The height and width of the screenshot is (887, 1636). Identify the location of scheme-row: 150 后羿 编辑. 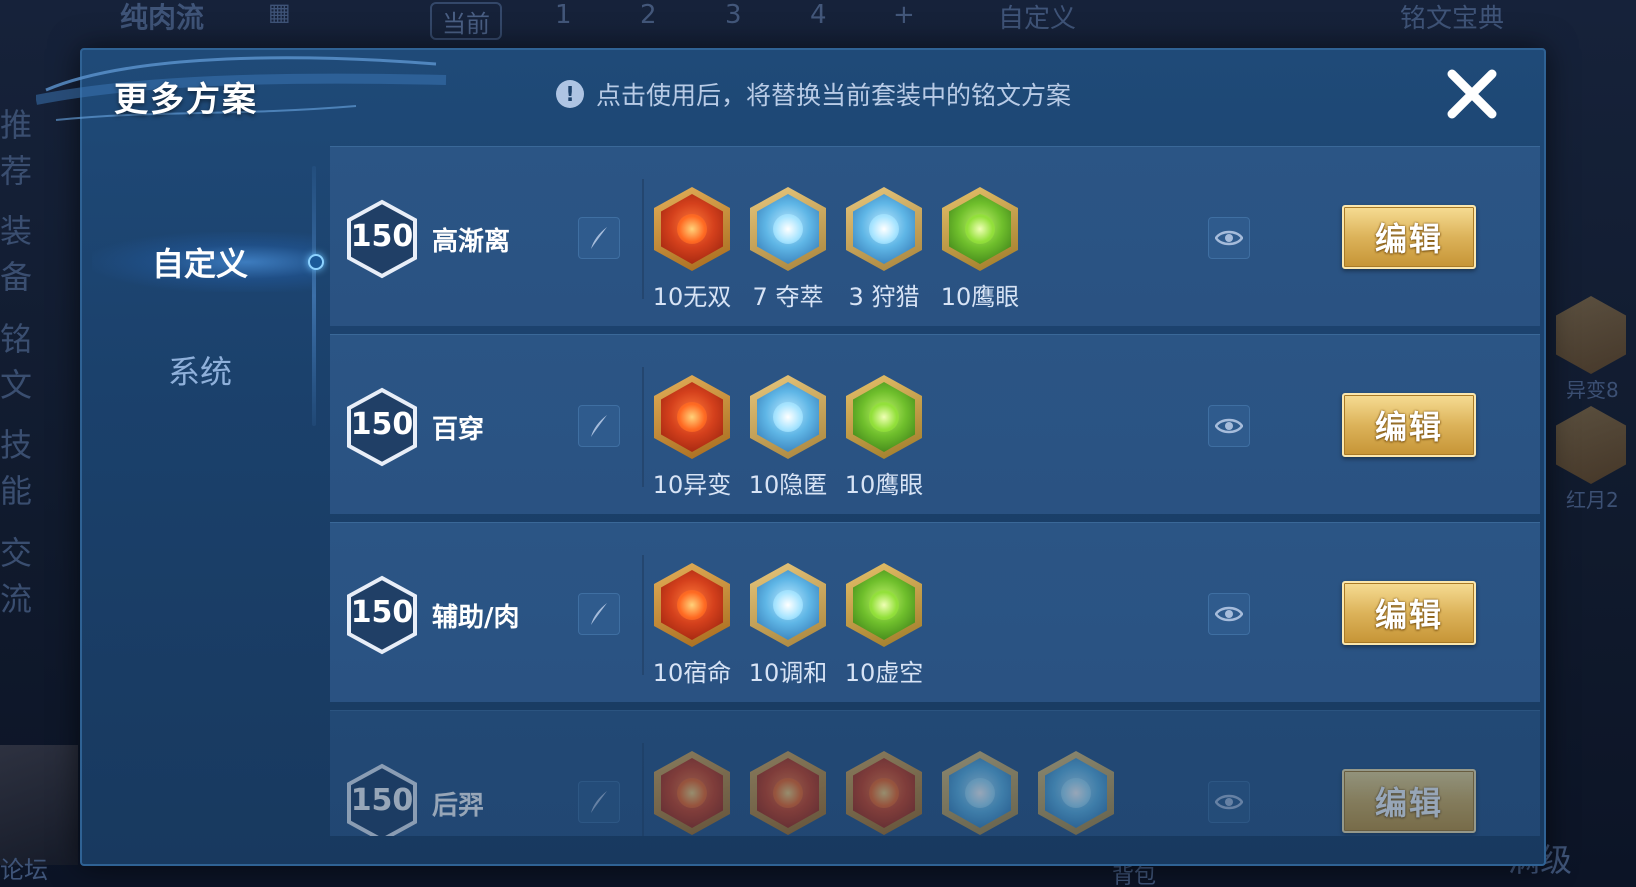
(935, 773).